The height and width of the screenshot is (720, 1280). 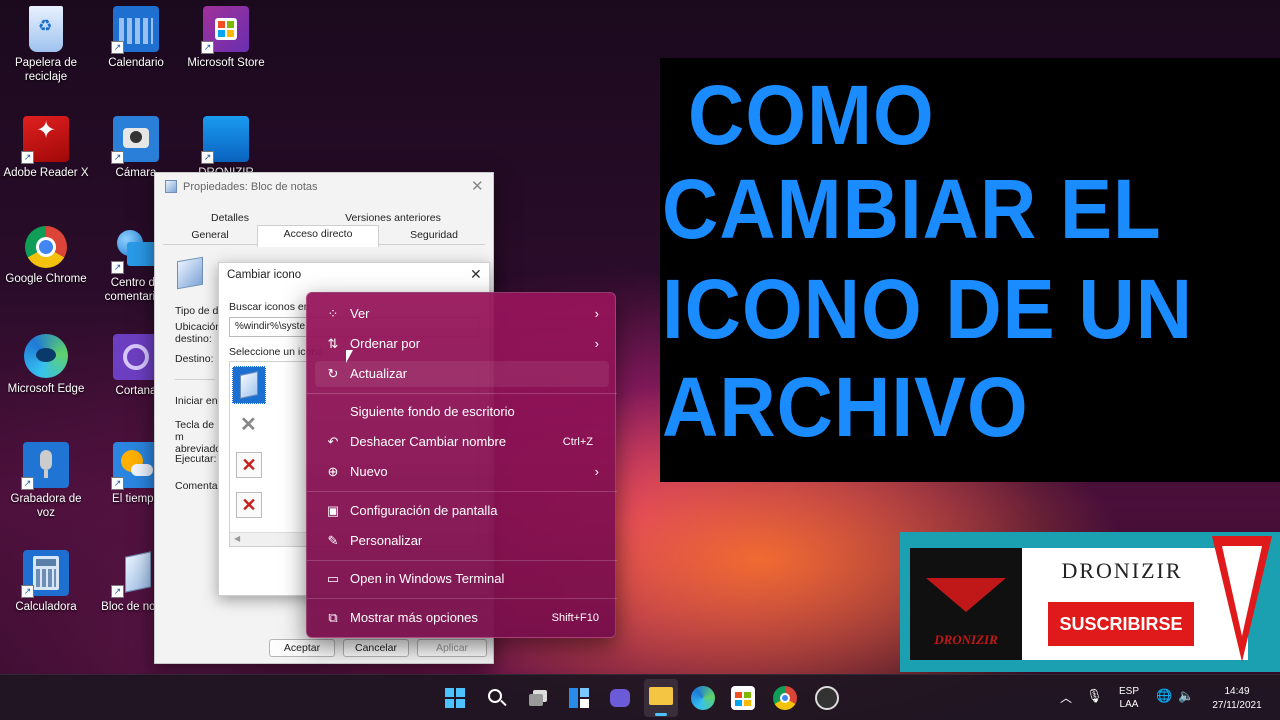 I want to click on store-icon, so click(x=743, y=698).